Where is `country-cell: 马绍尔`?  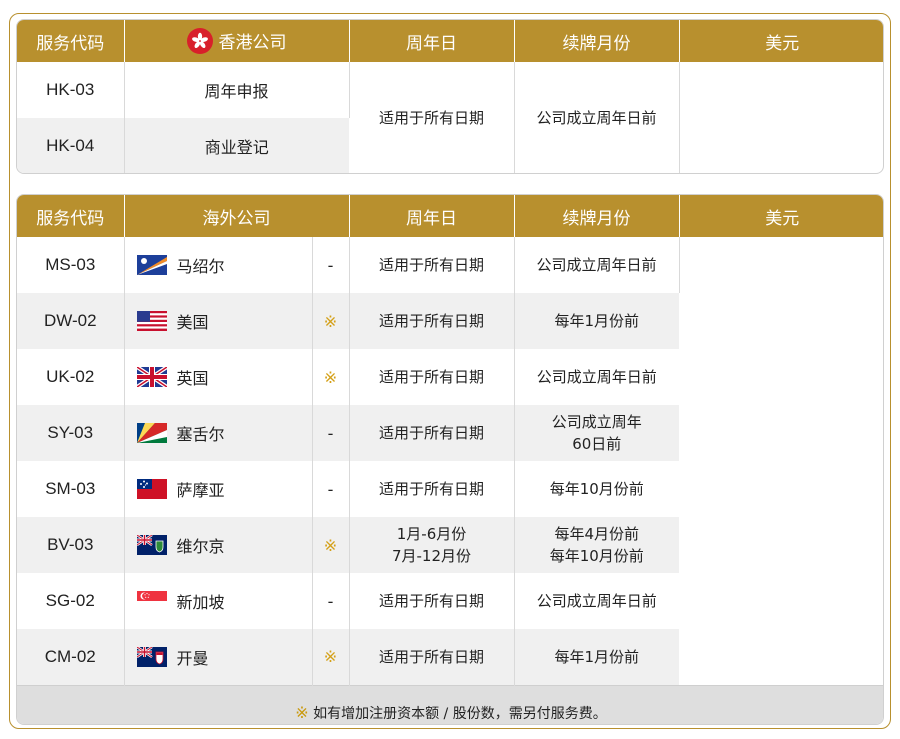 country-cell: 马绍尔 is located at coordinates (218, 265).